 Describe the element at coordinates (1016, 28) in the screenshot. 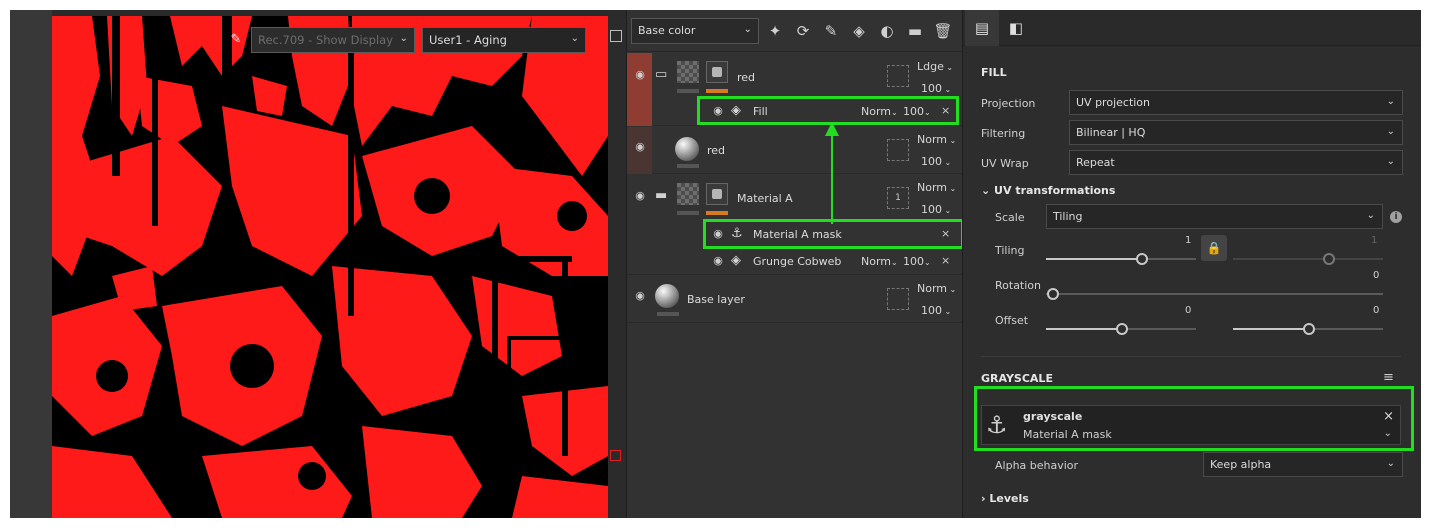

I see `tab-texture-set: ◧` at that location.